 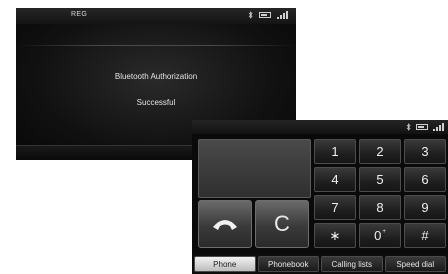 I want to click on tab-phone: Phone, so click(x=225, y=264).